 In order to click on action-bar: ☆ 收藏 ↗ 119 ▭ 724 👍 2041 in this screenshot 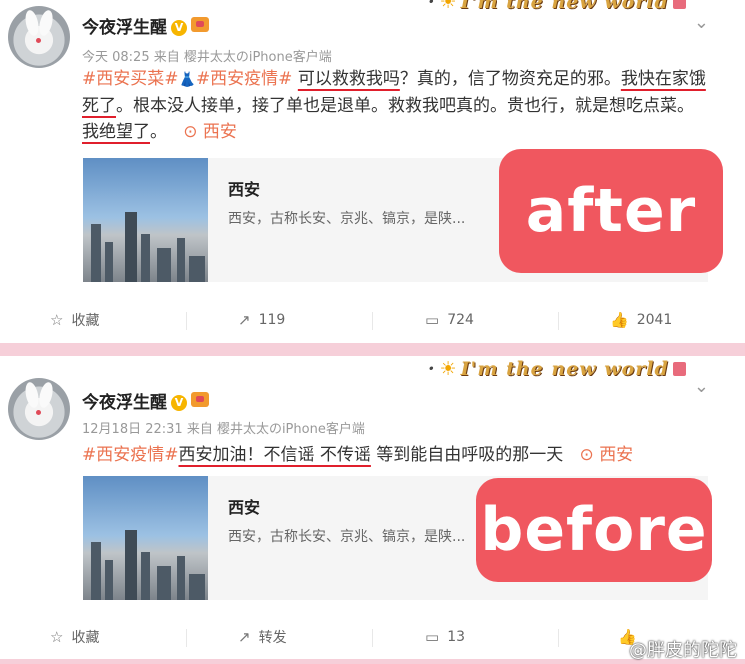, I will do `click(372, 320)`.